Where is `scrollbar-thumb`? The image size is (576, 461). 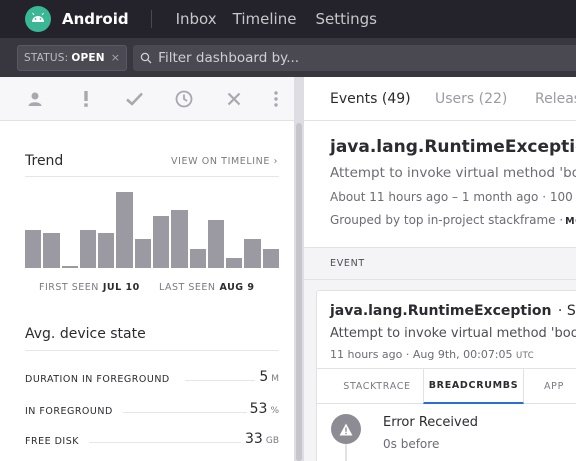 scrollbar-thumb is located at coordinates (299, 292).